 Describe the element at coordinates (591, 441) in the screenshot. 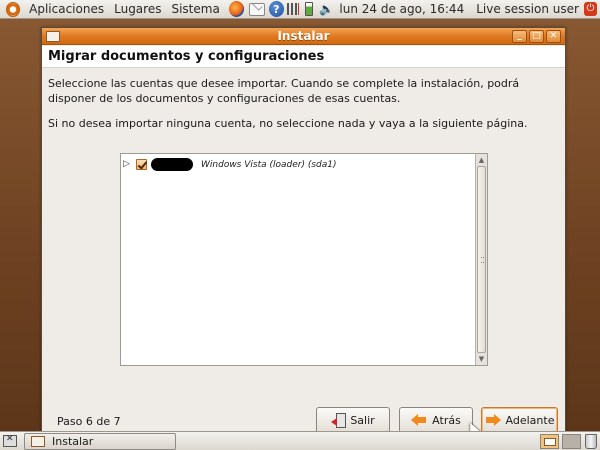

I see `trash-icon` at that location.